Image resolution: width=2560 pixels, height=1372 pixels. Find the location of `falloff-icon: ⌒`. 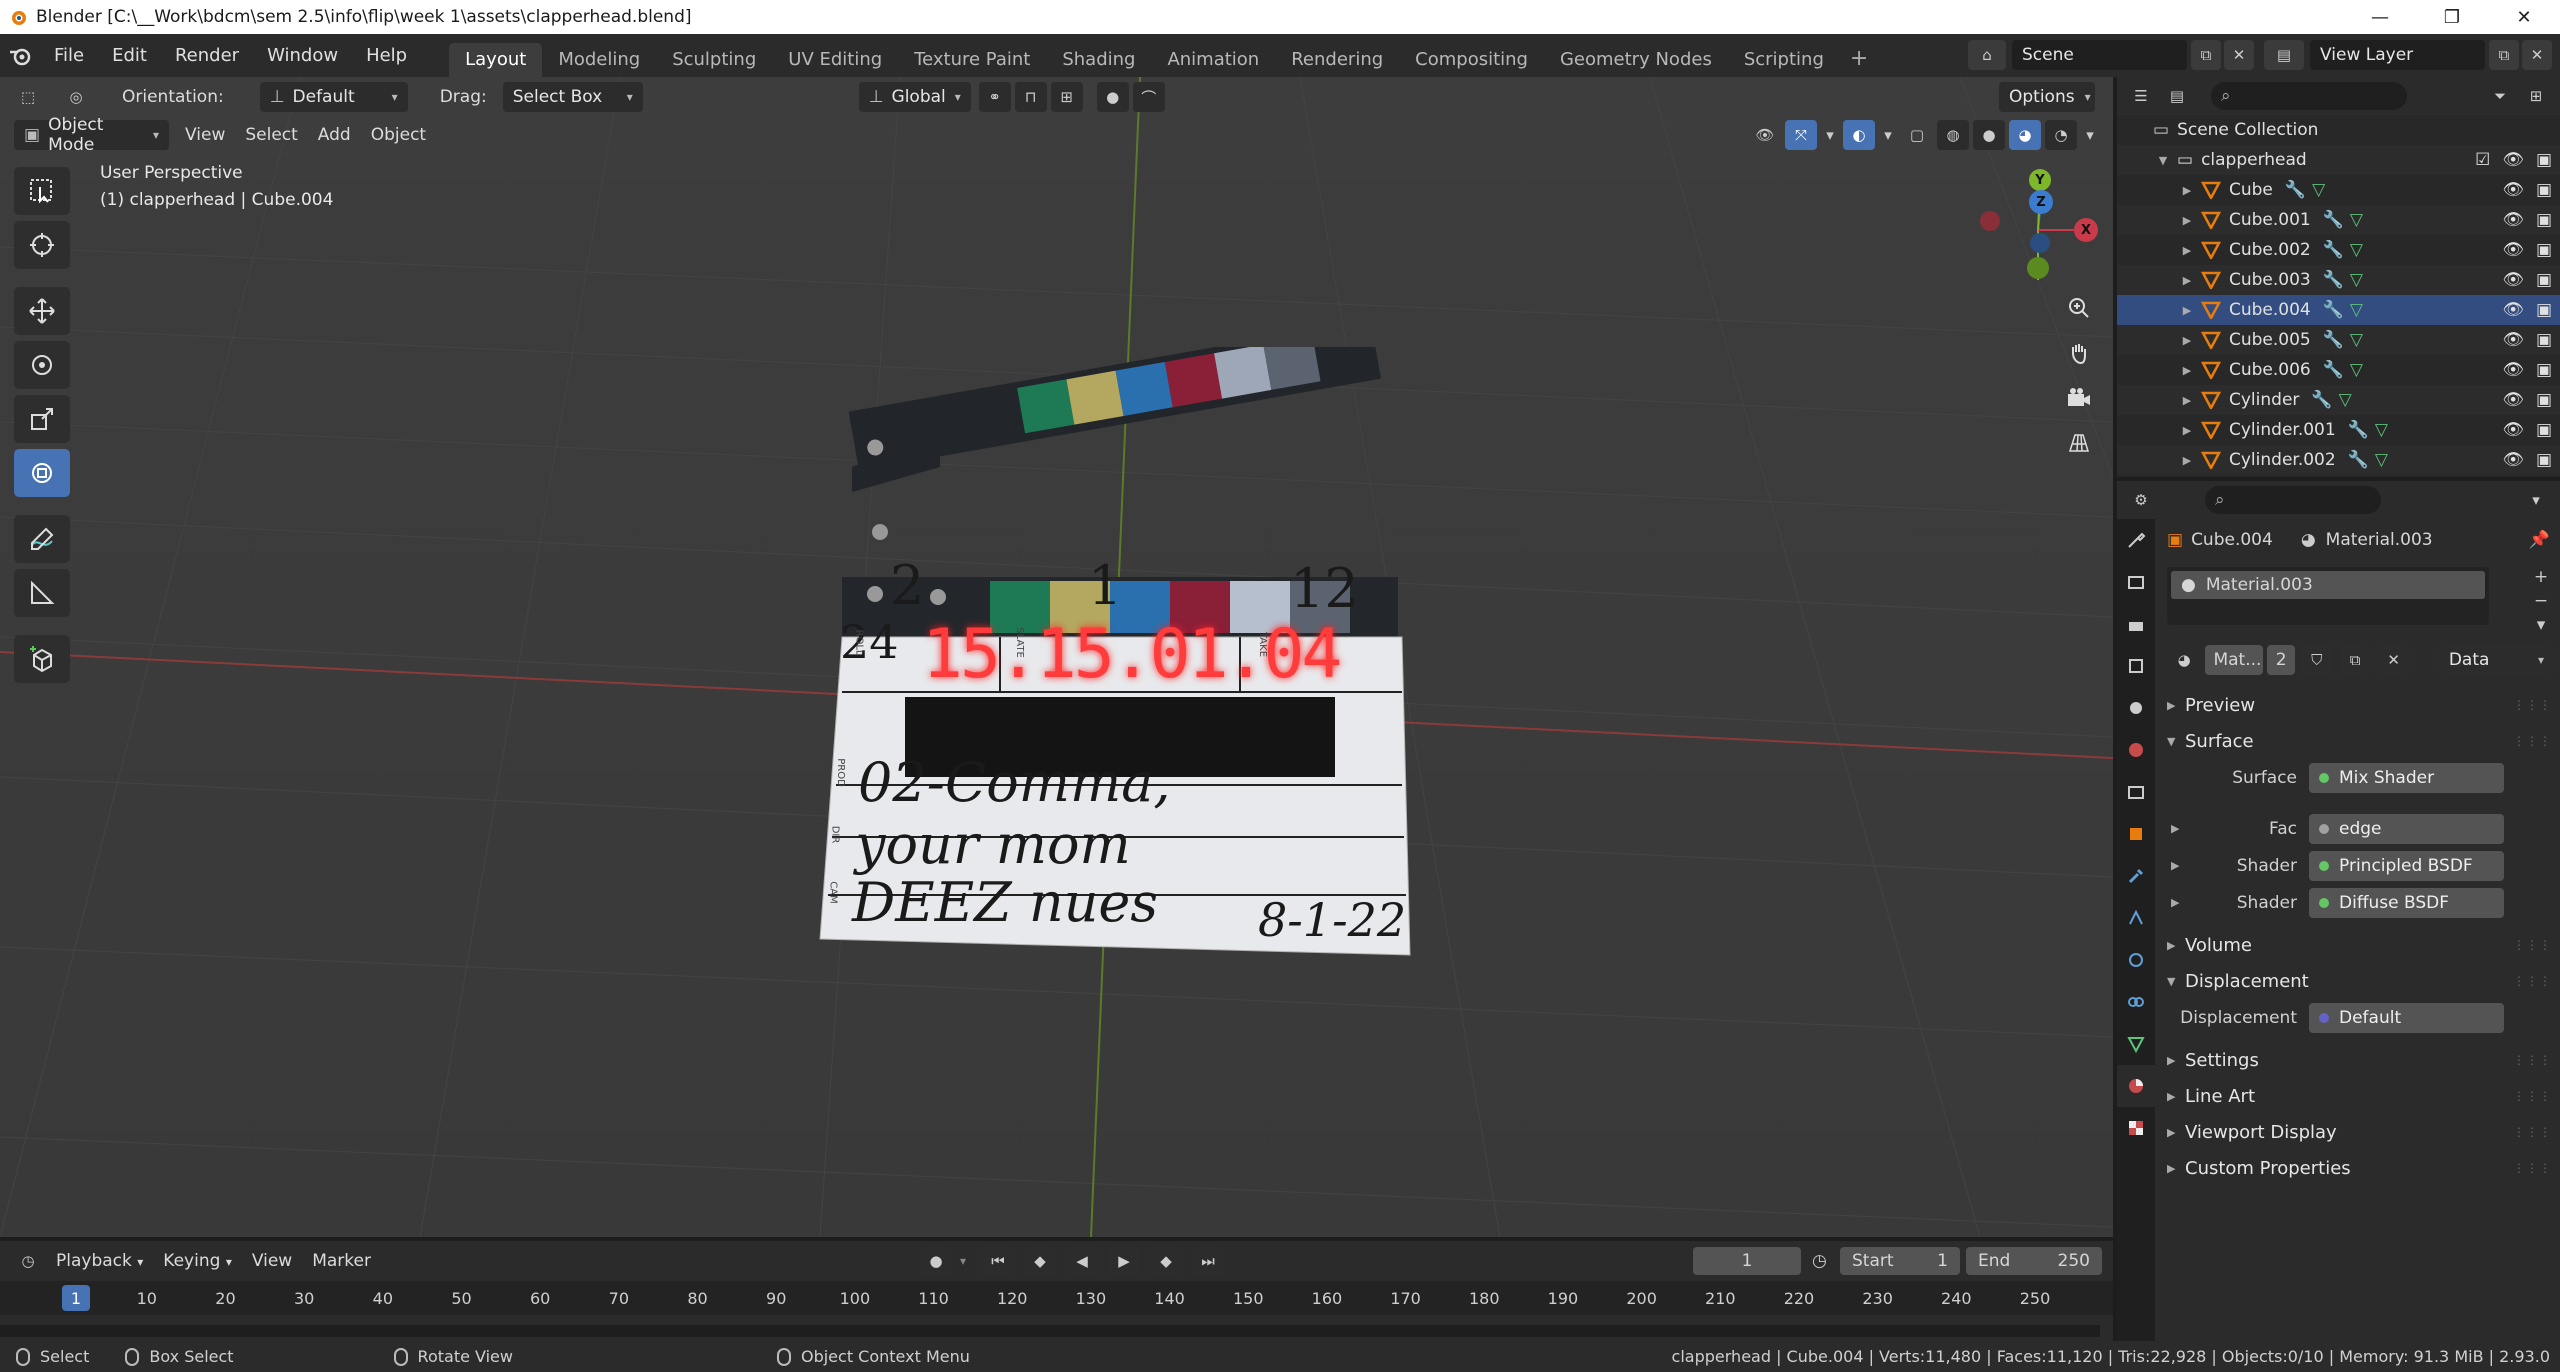

falloff-icon: ⌒ is located at coordinates (1148, 97).